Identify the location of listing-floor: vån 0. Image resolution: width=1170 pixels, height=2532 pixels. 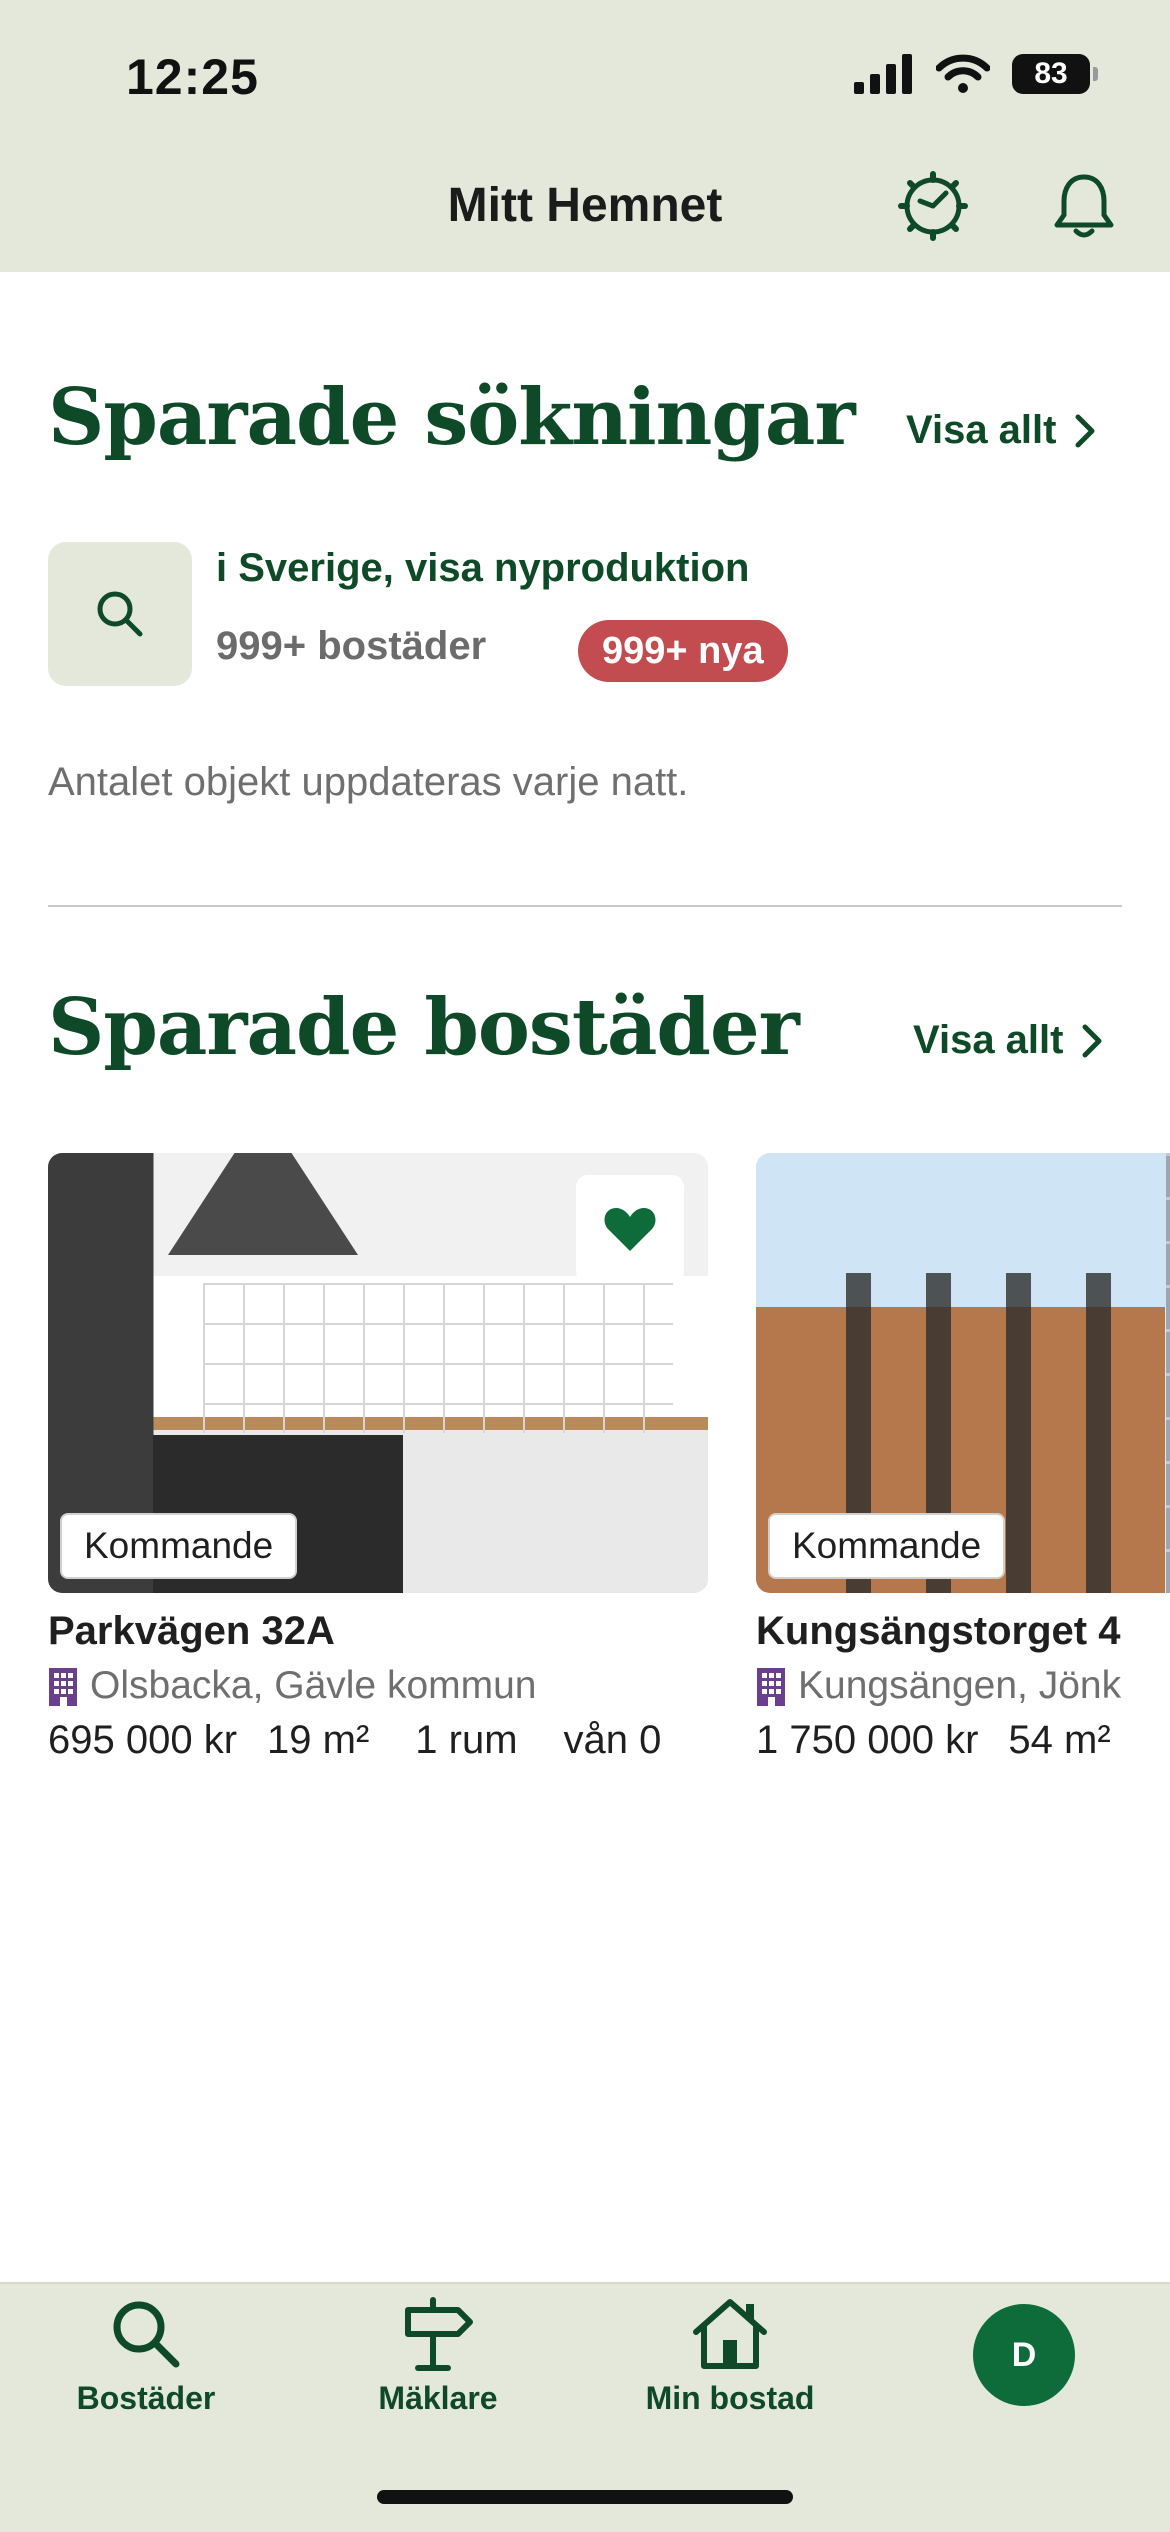
(612, 1740).